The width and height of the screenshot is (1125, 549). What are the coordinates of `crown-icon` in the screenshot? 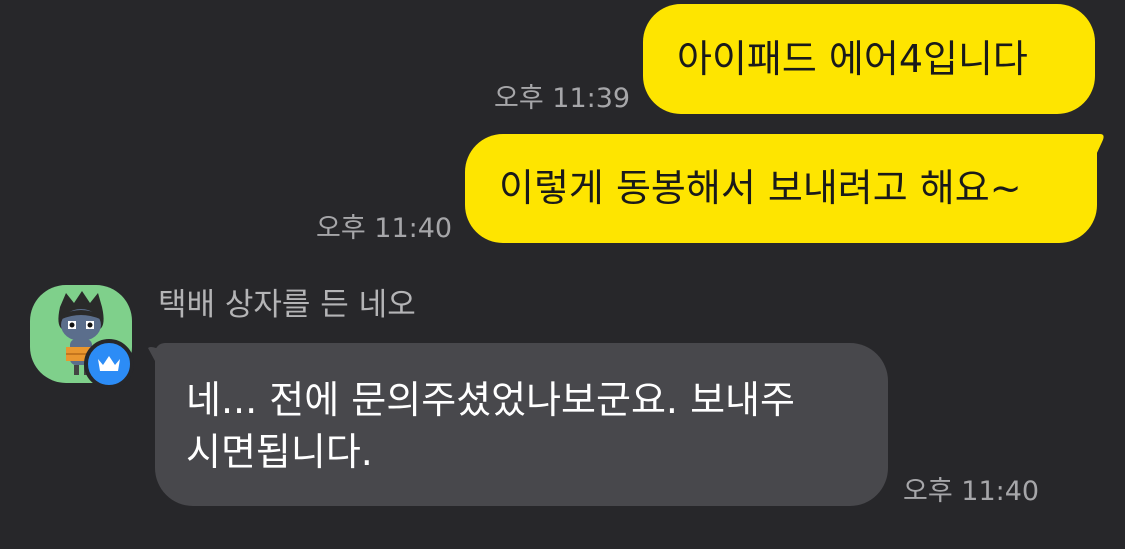 It's located at (109, 363).